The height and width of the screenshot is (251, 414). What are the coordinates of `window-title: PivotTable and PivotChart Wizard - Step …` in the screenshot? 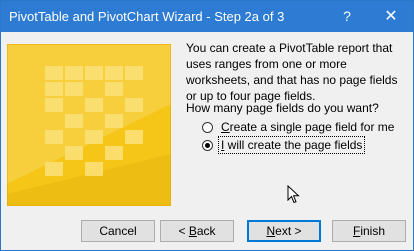 It's located at (147, 16).